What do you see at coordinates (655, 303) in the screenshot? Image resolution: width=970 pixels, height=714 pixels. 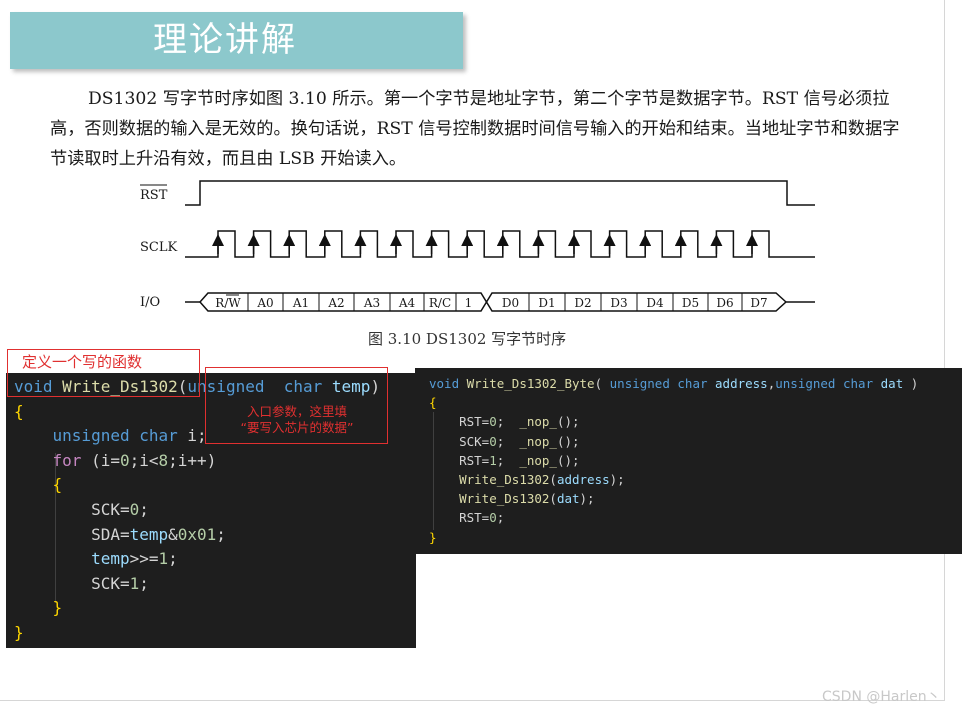 I see `io-data-bit: D4` at bounding box center [655, 303].